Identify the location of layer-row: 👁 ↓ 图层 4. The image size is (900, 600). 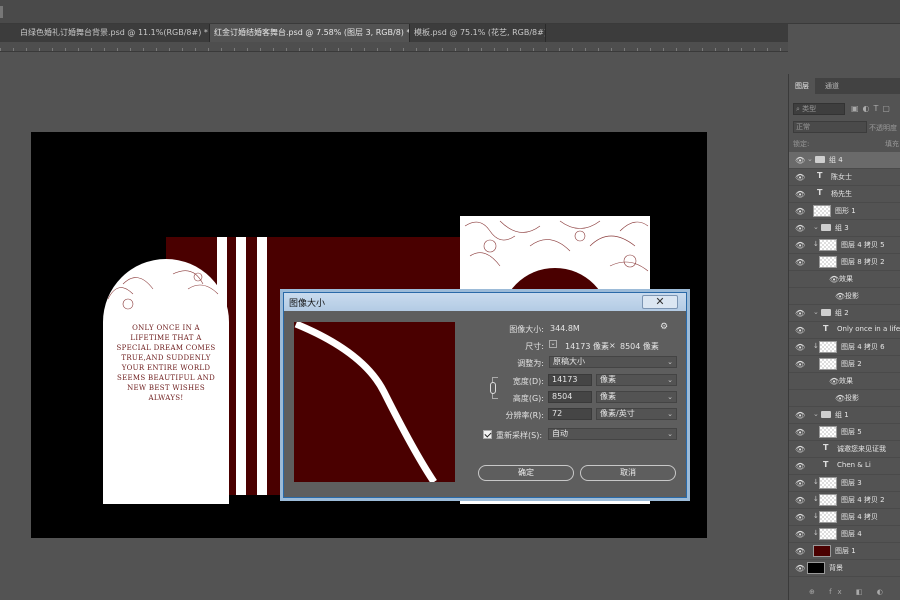
(844, 534).